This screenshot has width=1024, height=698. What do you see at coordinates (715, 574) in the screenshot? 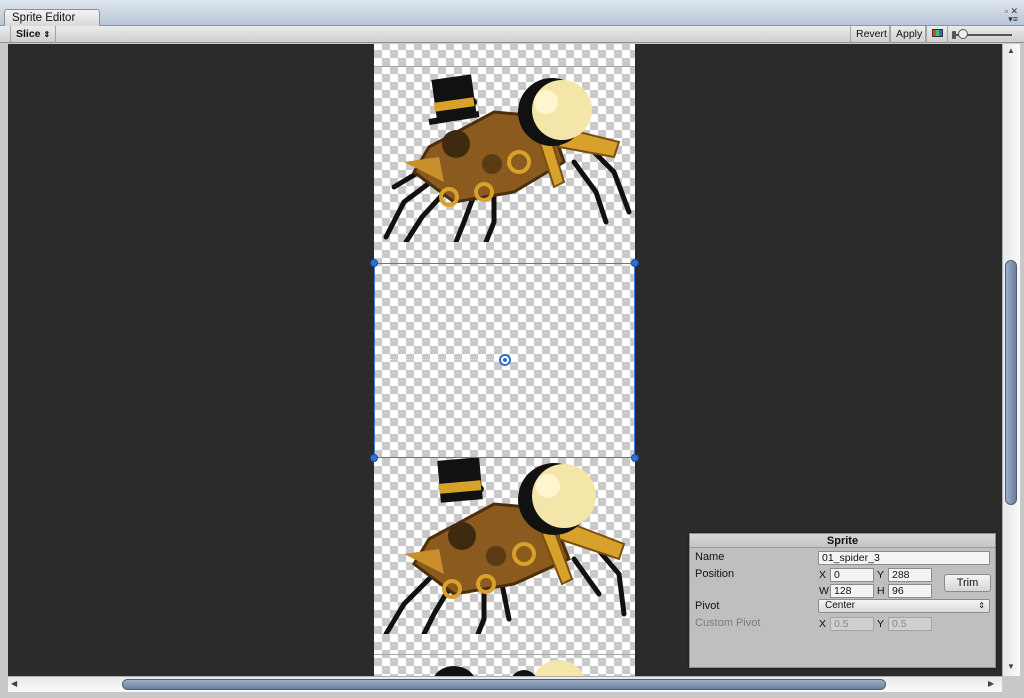
I see `position-label: Position` at bounding box center [715, 574].